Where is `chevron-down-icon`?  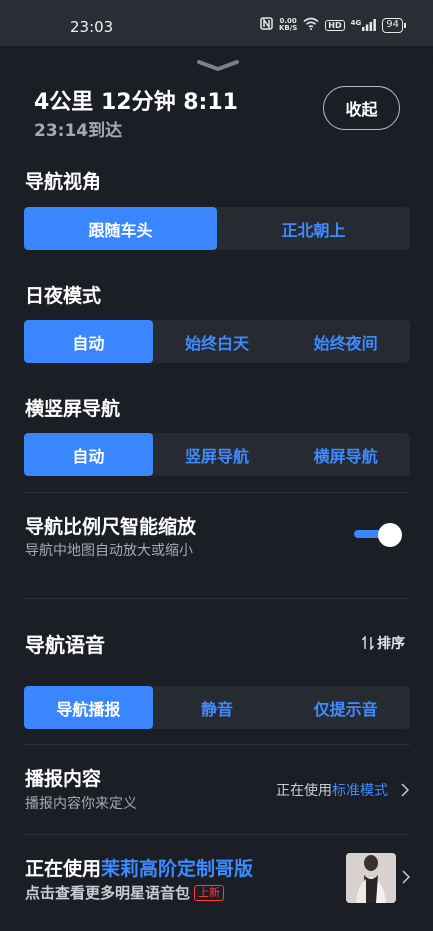 chevron-down-icon is located at coordinates (218, 65).